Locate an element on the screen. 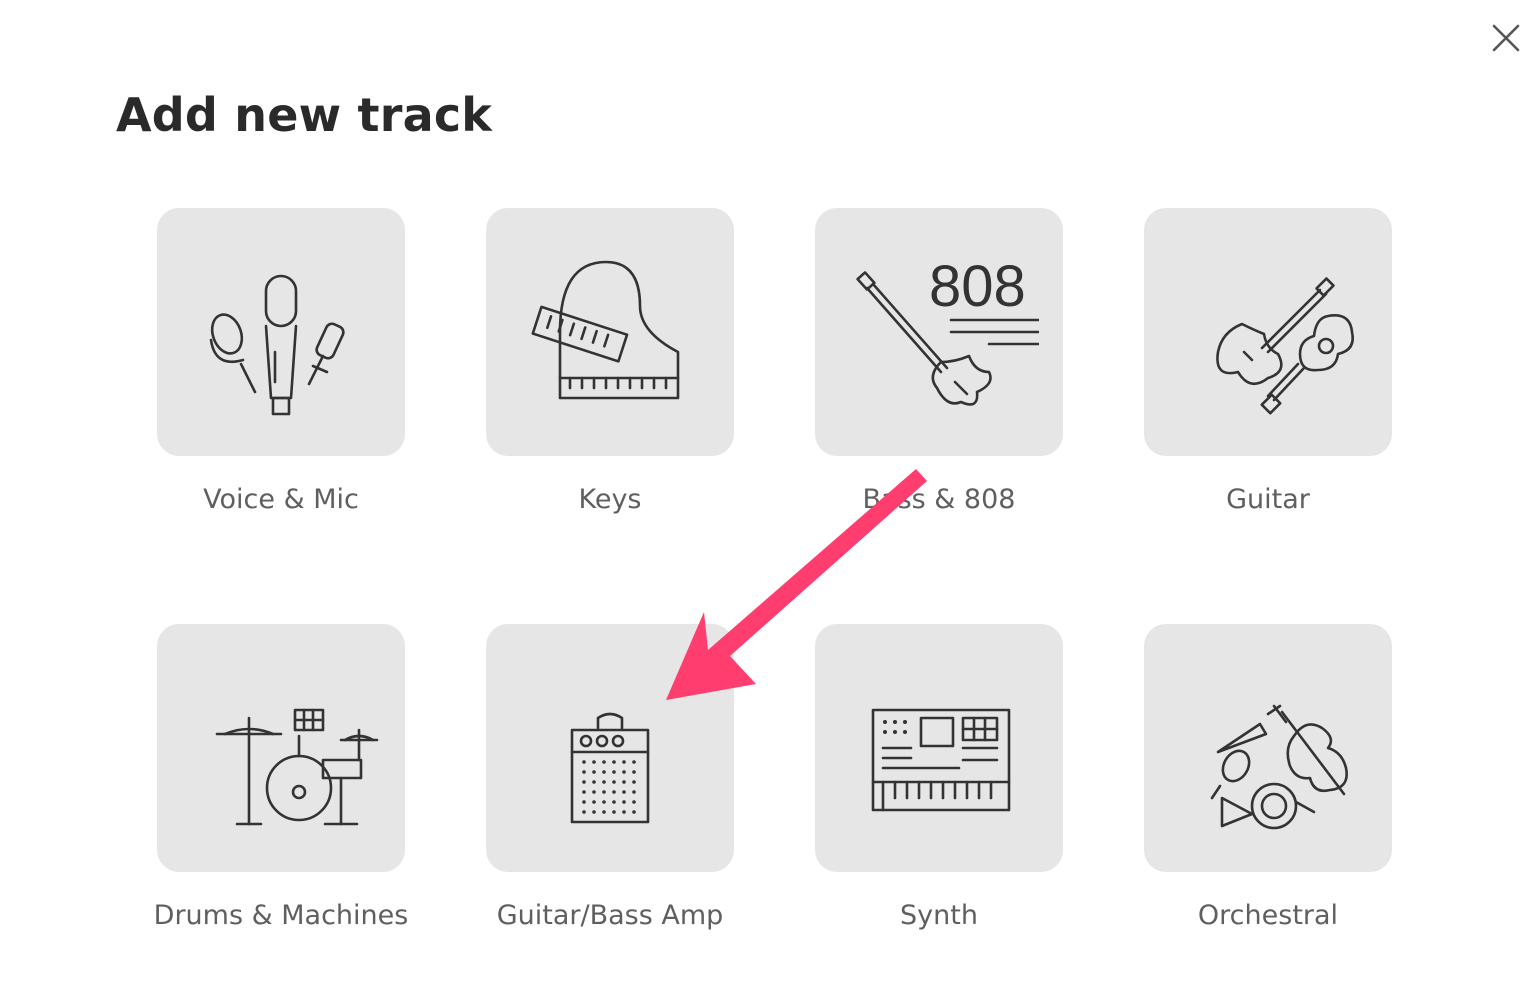 The height and width of the screenshot is (1000, 1540). tile-bass-808: 808 Bass & 808 is located at coordinates (939, 378).